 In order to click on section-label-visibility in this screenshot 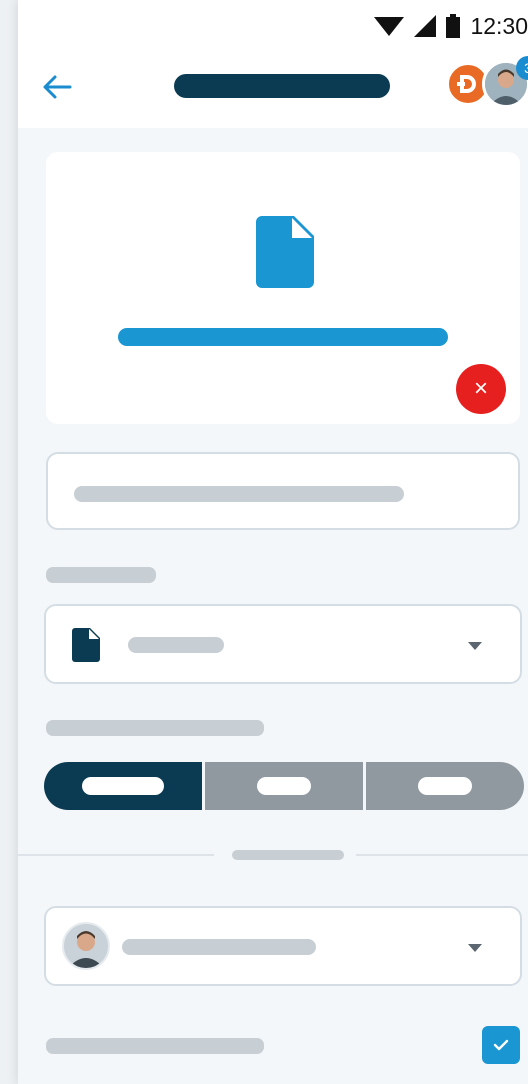, I will do `click(155, 728)`.